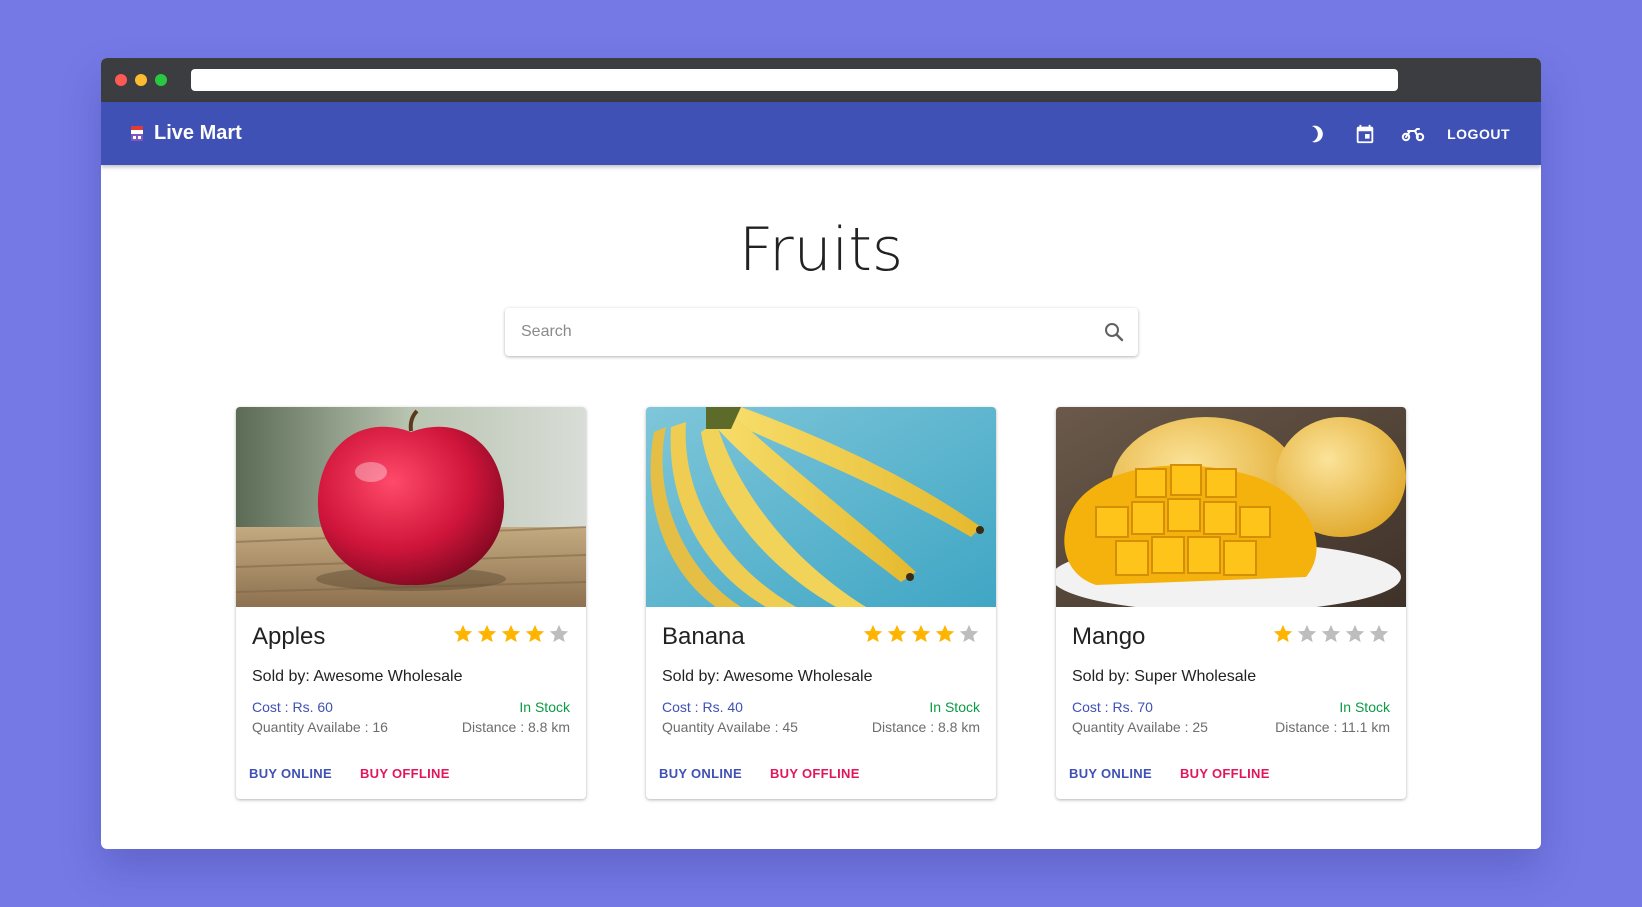 The height and width of the screenshot is (907, 1642). What do you see at coordinates (703, 636) in the screenshot?
I see `product-name: Banana` at bounding box center [703, 636].